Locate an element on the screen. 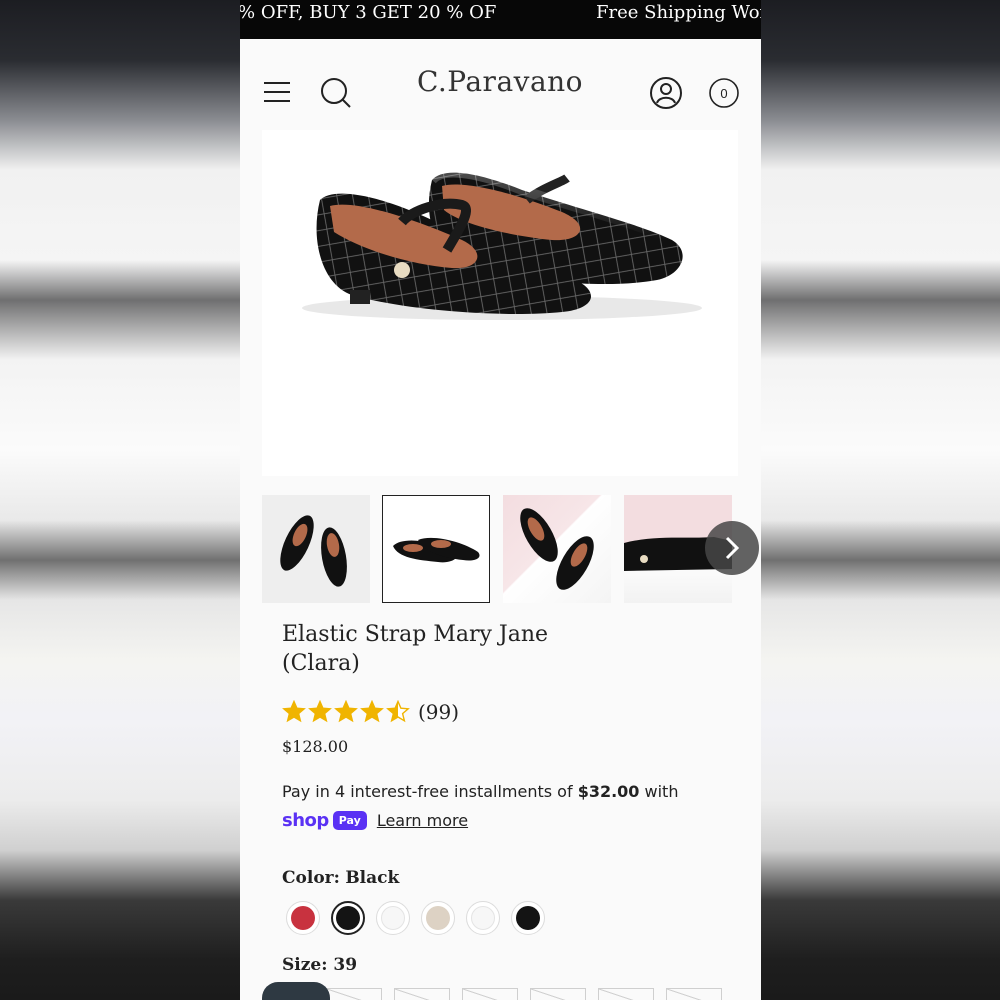  shop-pay-row: shop Pay Learn more is located at coordinates (375, 820).